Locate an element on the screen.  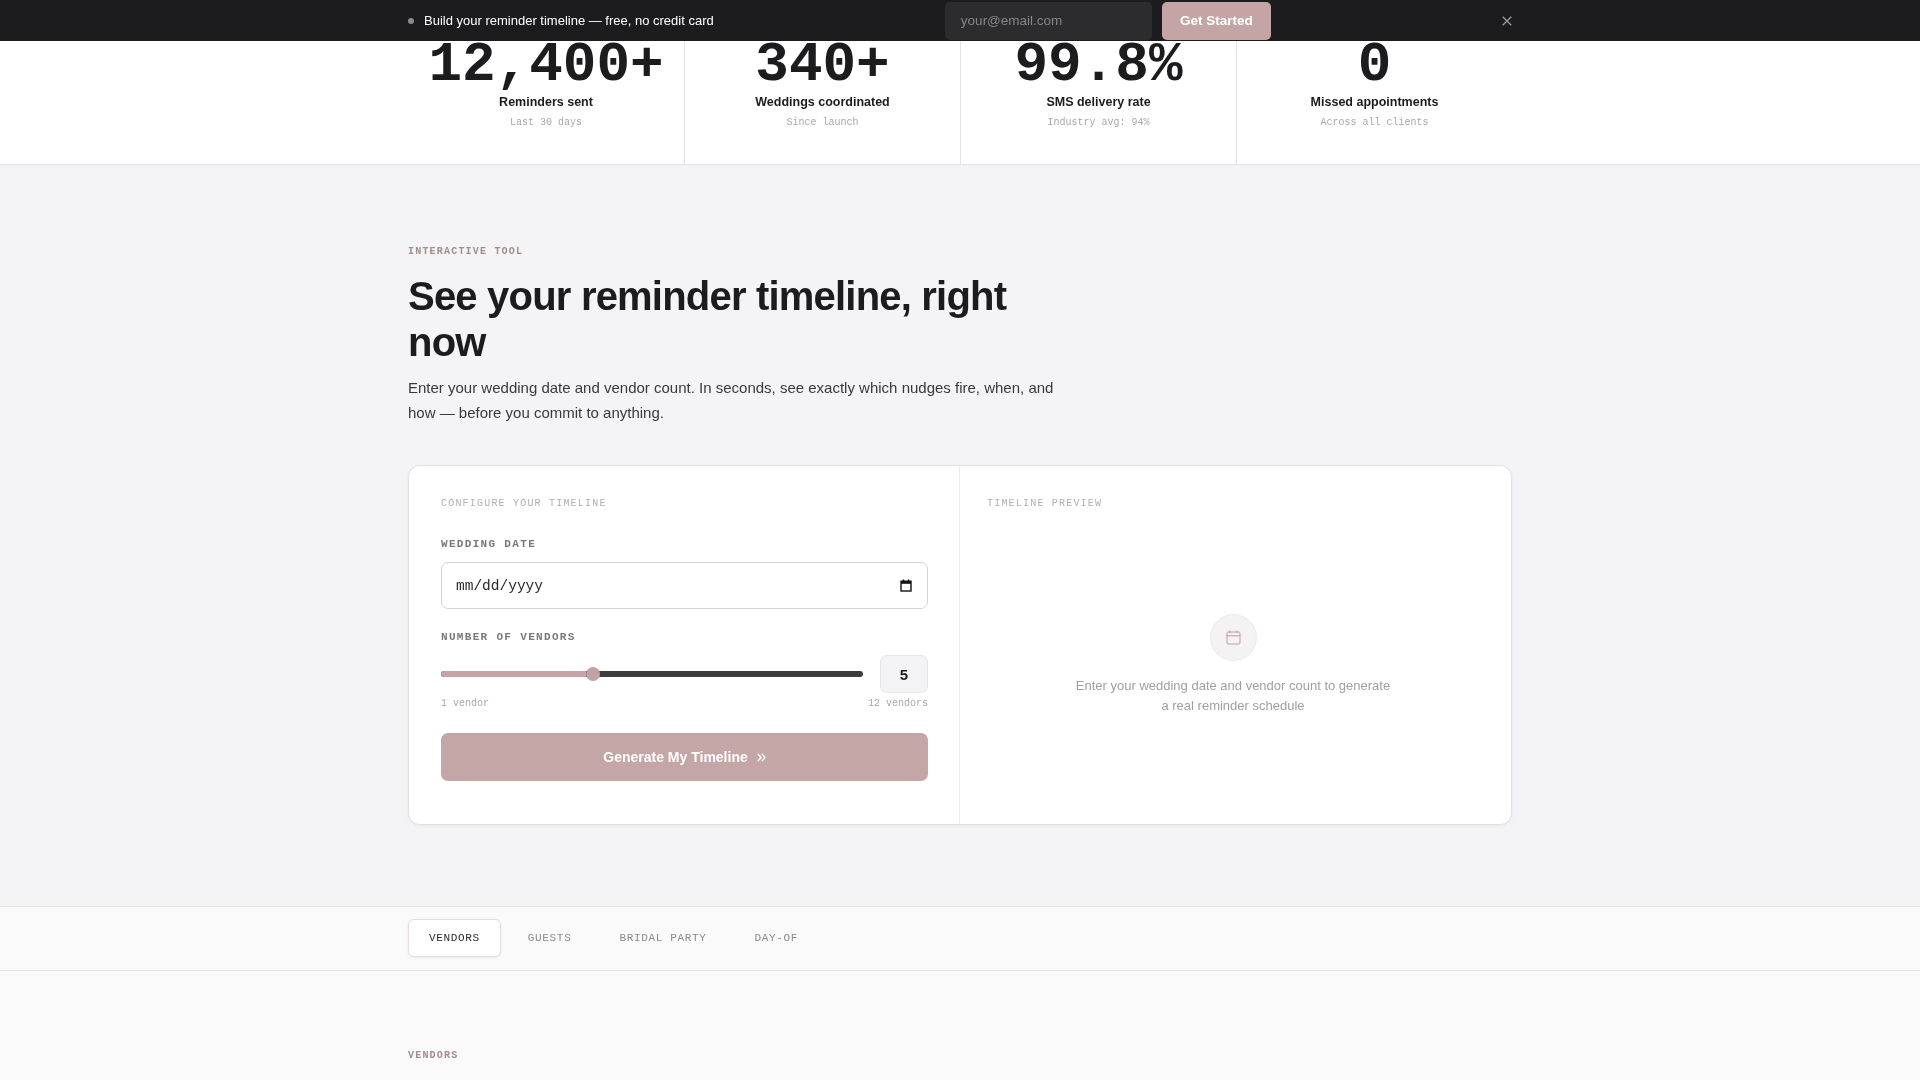
stat-note: Last 30 days is located at coordinates (546, 123).